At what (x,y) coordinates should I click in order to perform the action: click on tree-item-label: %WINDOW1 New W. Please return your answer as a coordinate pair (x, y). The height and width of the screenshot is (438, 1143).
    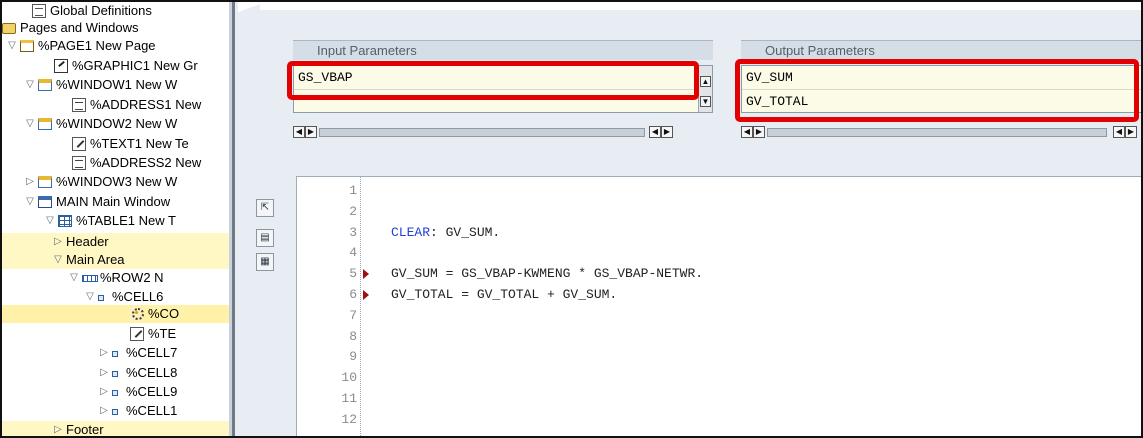
    Looking at the image, I should click on (117, 84).